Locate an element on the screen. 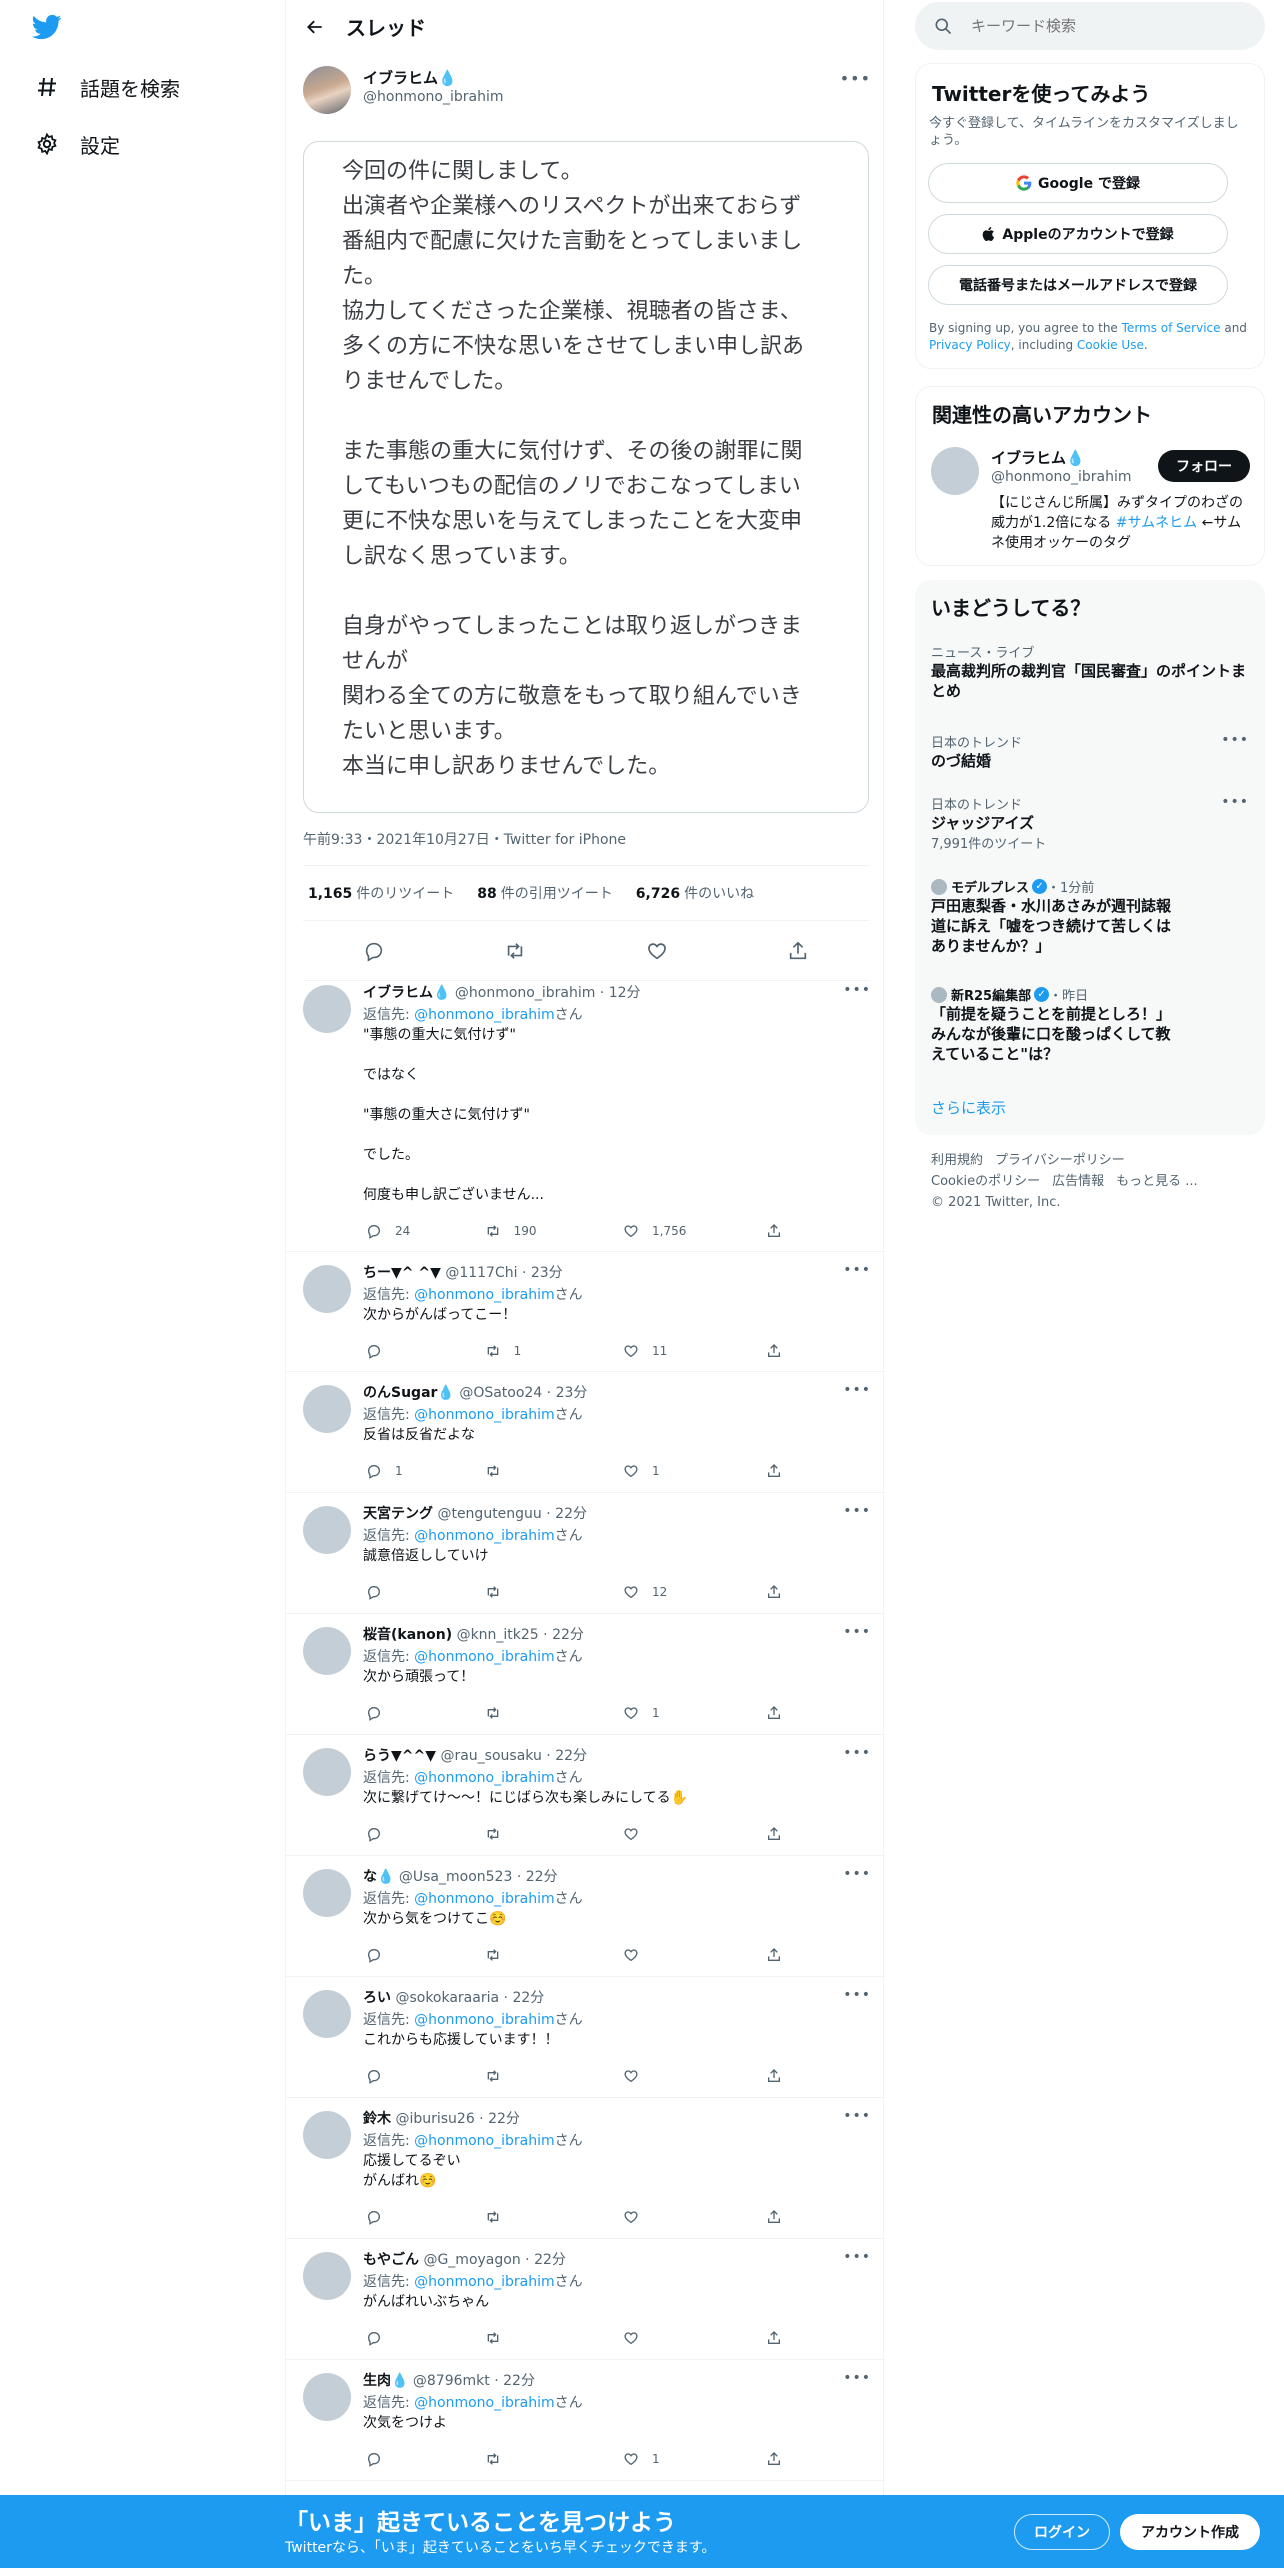 The height and width of the screenshot is (2568, 1284). reply-icon is located at coordinates (374, 951).